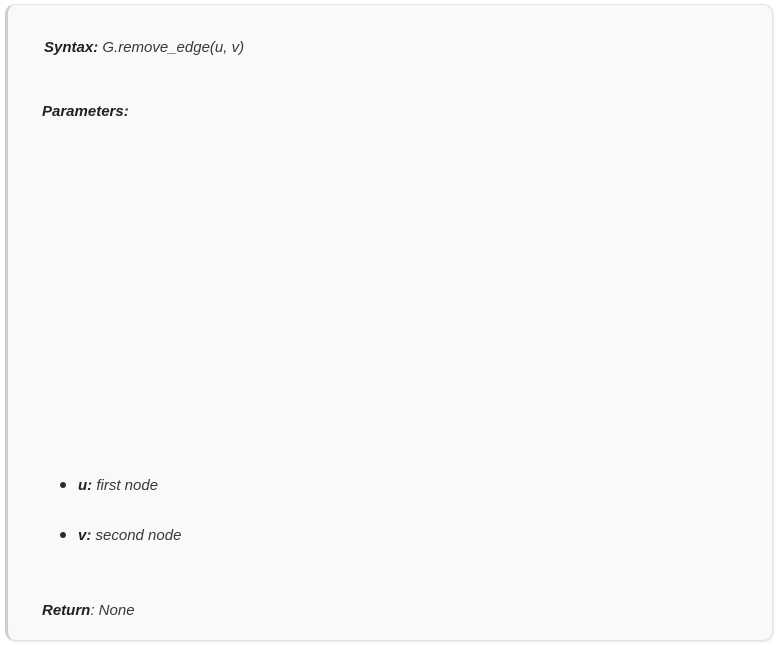 Image resolution: width=780 pixels, height=645 pixels. I want to click on parameter-item-u: u: first node, so click(109, 486).